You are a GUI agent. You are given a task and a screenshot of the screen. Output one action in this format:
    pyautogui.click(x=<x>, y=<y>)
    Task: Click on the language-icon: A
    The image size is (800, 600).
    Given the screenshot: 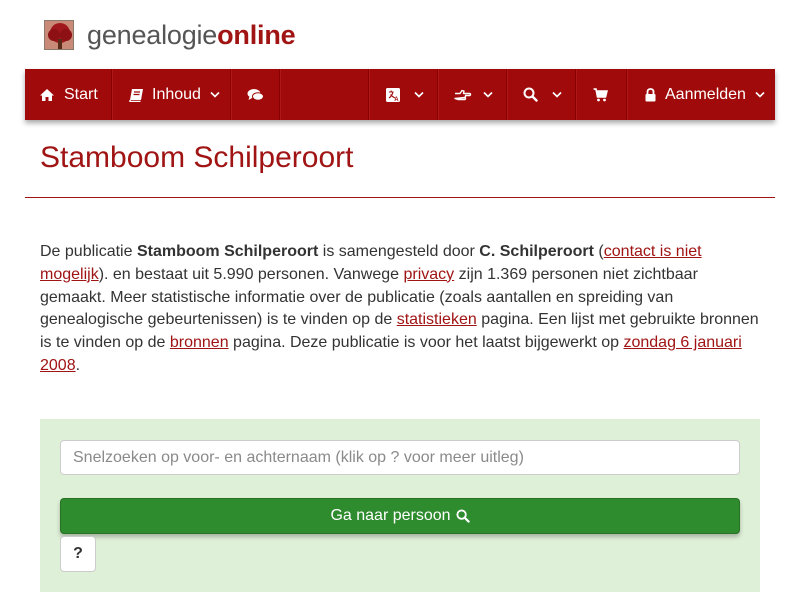 What is the action you would take?
    pyautogui.click(x=393, y=95)
    